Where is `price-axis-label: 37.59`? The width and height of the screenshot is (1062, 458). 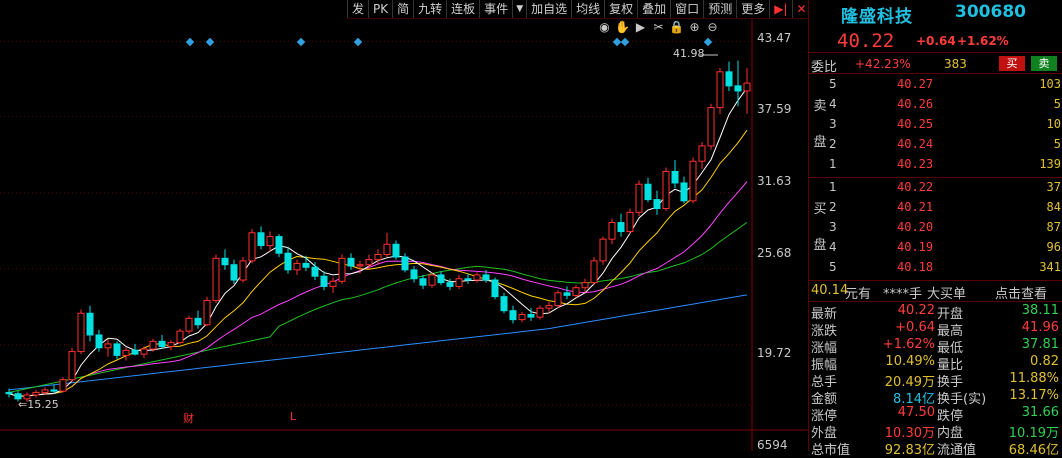 price-axis-label: 37.59 is located at coordinates (774, 109).